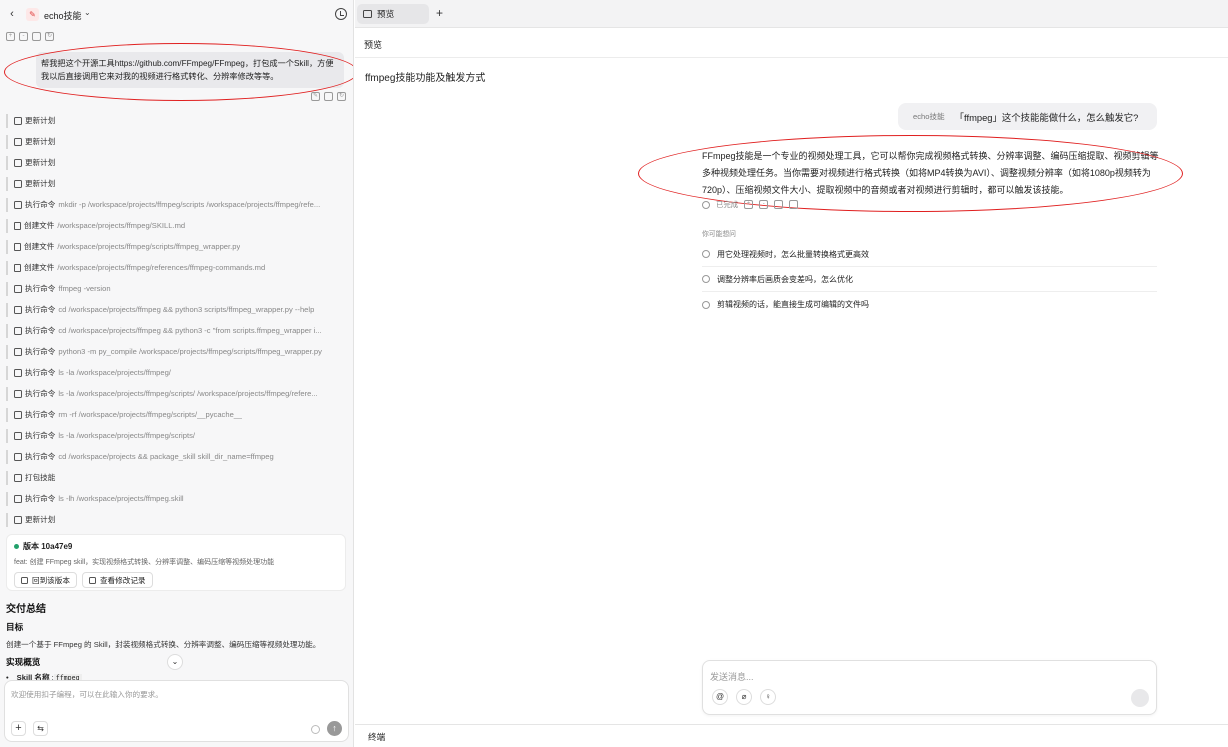 The image size is (1228, 747). Describe the element at coordinates (87, 694) in the screenshot. I see `composer-input: 欢迎使用扣子编程，可以在此输入你的要求。` at that location.